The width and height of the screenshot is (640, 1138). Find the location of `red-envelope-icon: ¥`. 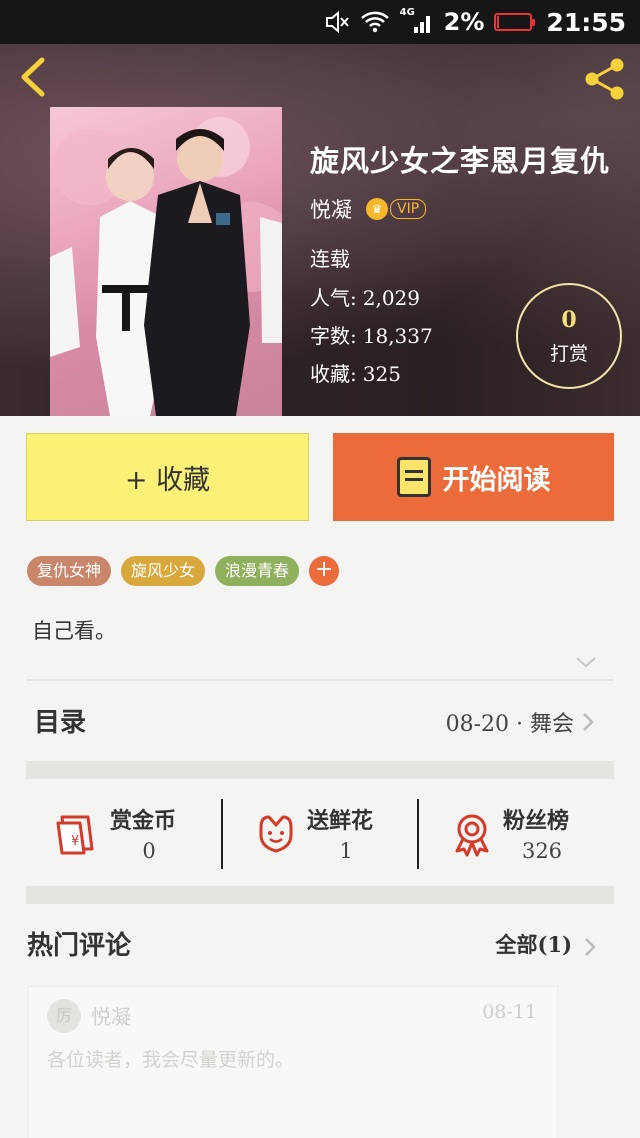

red-envelope-icon: ¥ is located at coordinates (75, 835).